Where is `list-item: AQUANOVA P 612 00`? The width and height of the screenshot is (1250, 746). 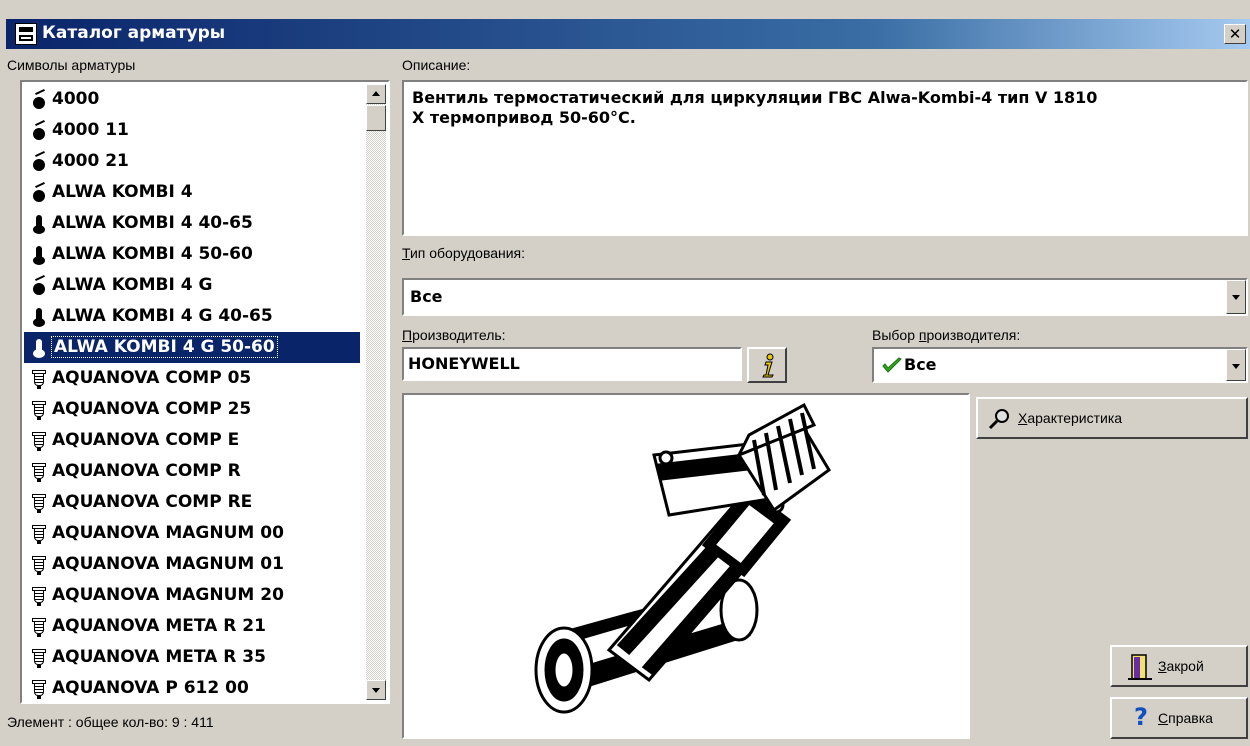
list-item: AQUANOVA P 612 00 is located at coordinates (192, 687).